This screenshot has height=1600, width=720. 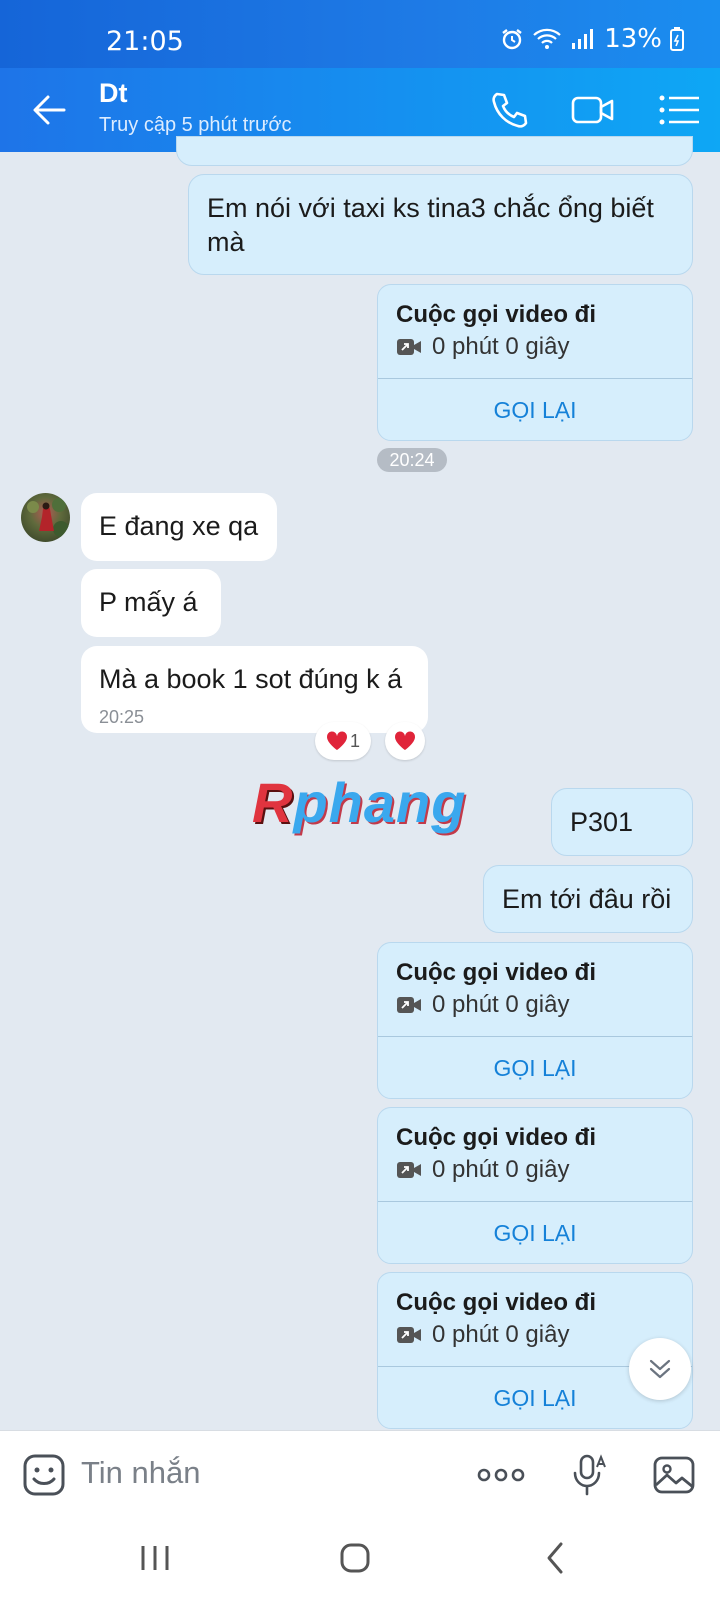 What do you see at coordinates (360, 1473) in the screenshot?
I see `composer: Tin nhắn` at bounding box center [360, 1473].